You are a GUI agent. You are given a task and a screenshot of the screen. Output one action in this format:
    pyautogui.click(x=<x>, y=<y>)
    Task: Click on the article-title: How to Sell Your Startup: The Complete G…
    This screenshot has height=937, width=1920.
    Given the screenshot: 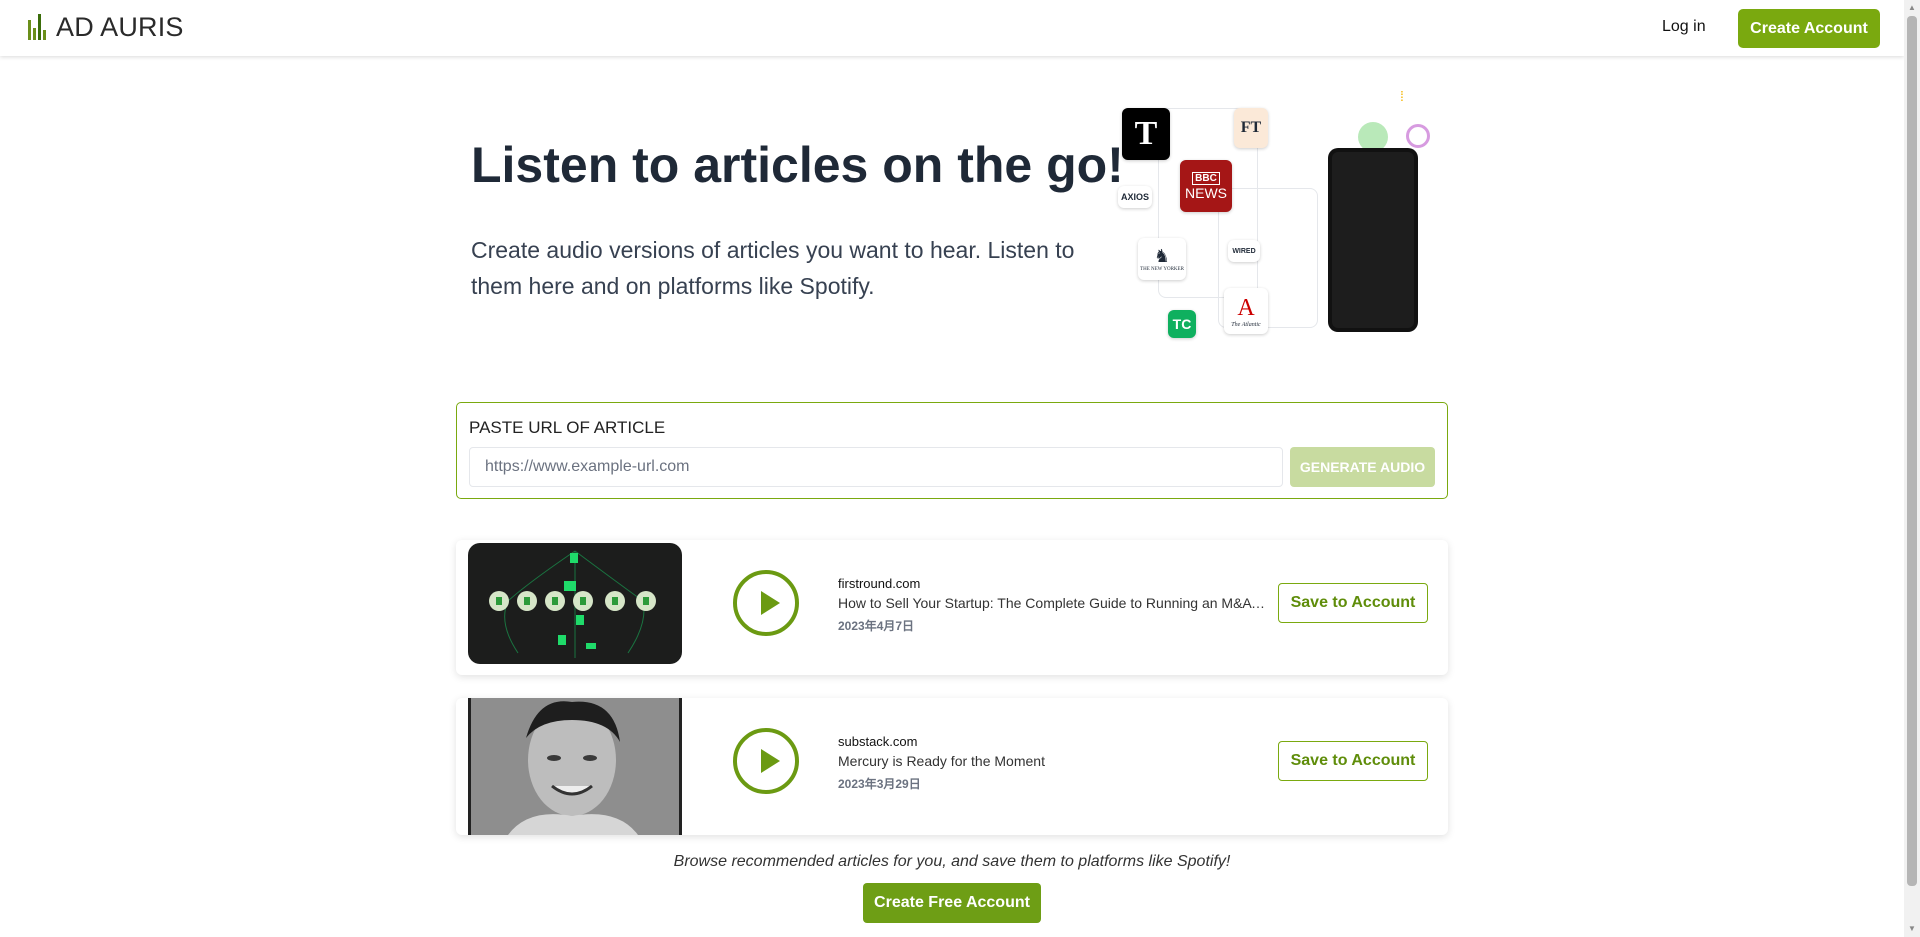 What is the action you would take?
    pyautogui.click(x=1053, y=603)
    